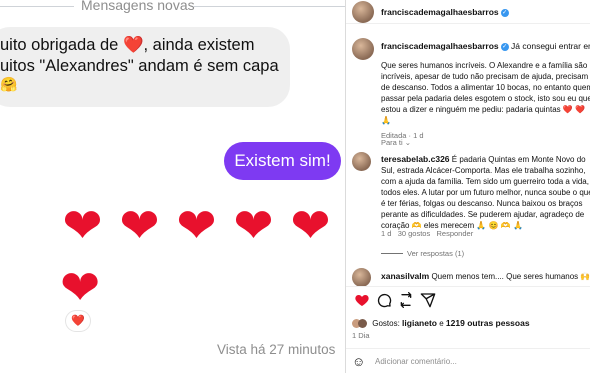  I want to click on post-age: 1 Dia, so click(361, 335).